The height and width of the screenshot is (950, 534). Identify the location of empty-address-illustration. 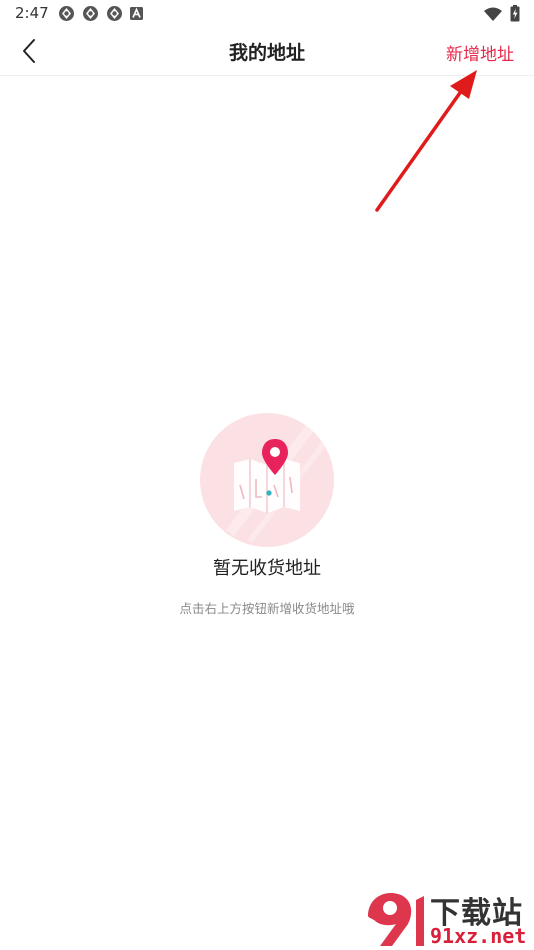
(267, 480).